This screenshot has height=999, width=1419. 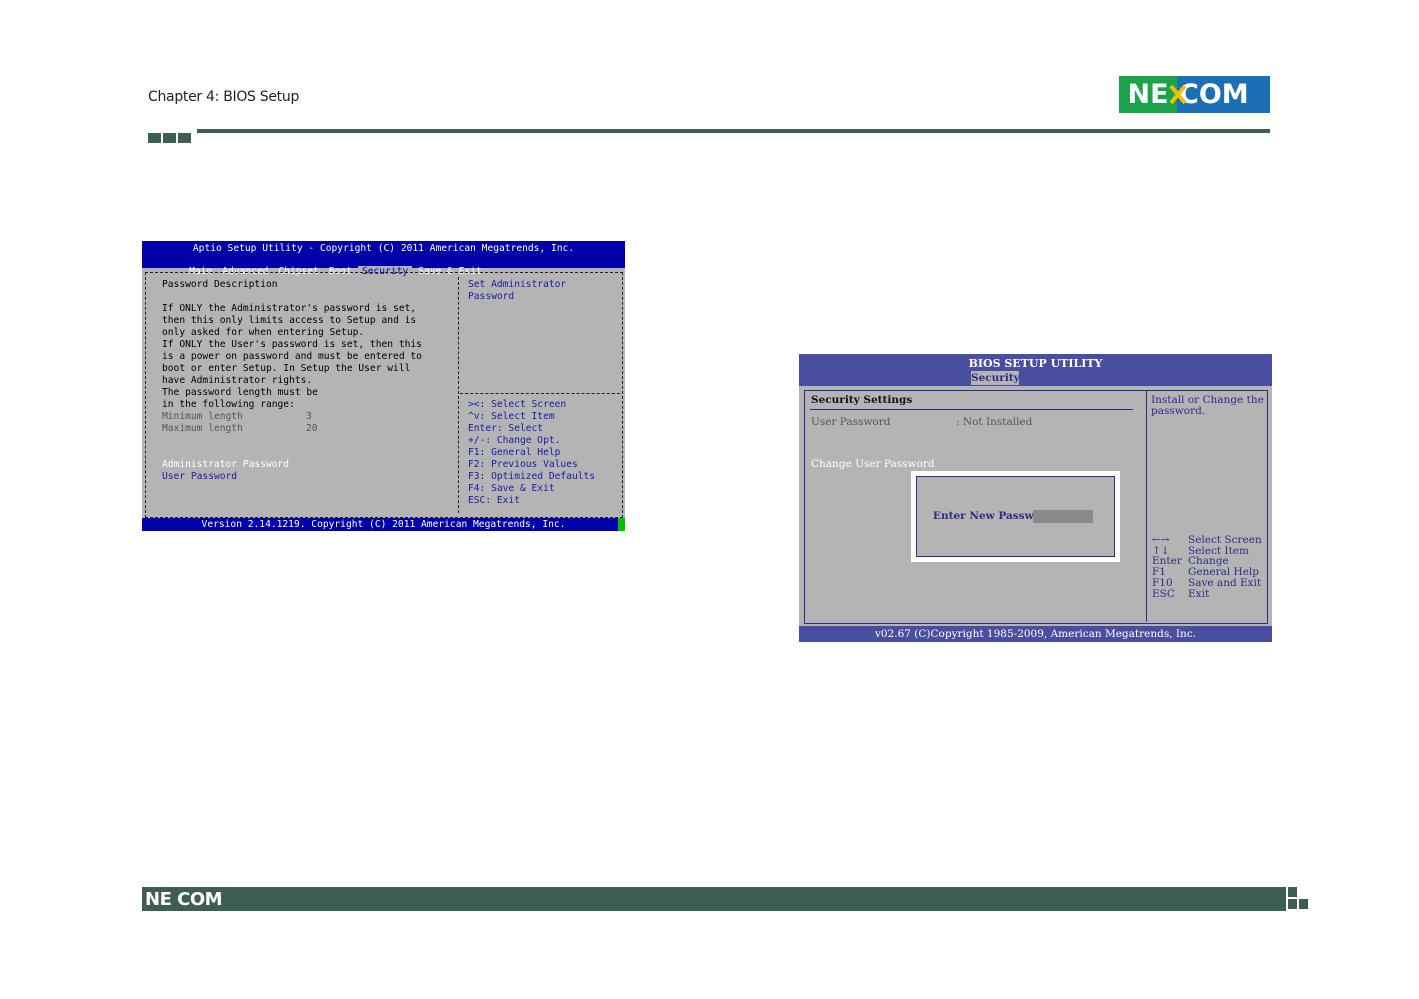 I want to click on nexcom-logo: NE COM, so click(x=1194, y=94).